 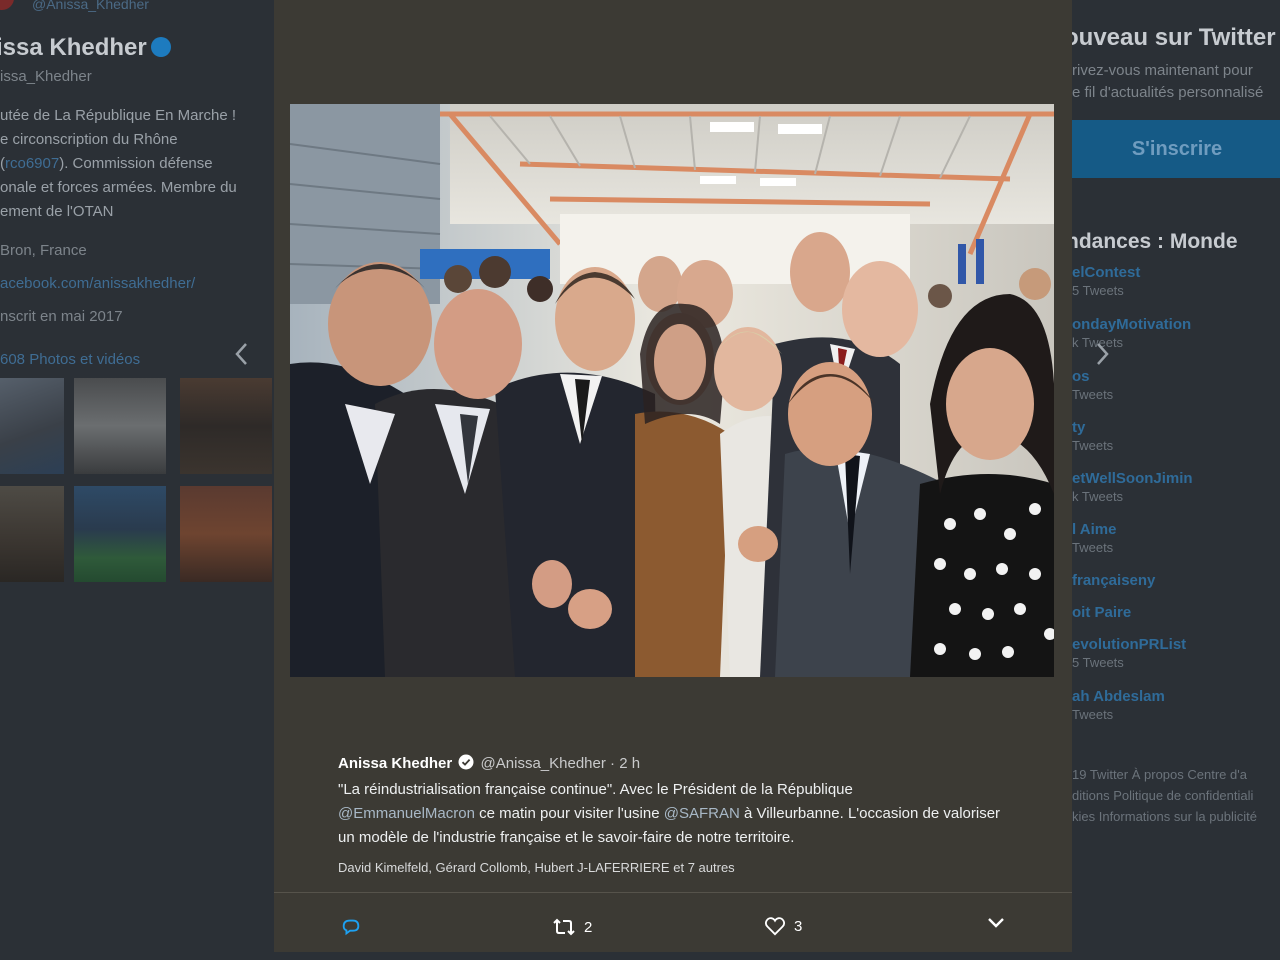 What do you see at coordinates (1176, 281) in the screenshot?
I see `trend-item: elContest 5 Tweets` at bounding box center [1176, 281].